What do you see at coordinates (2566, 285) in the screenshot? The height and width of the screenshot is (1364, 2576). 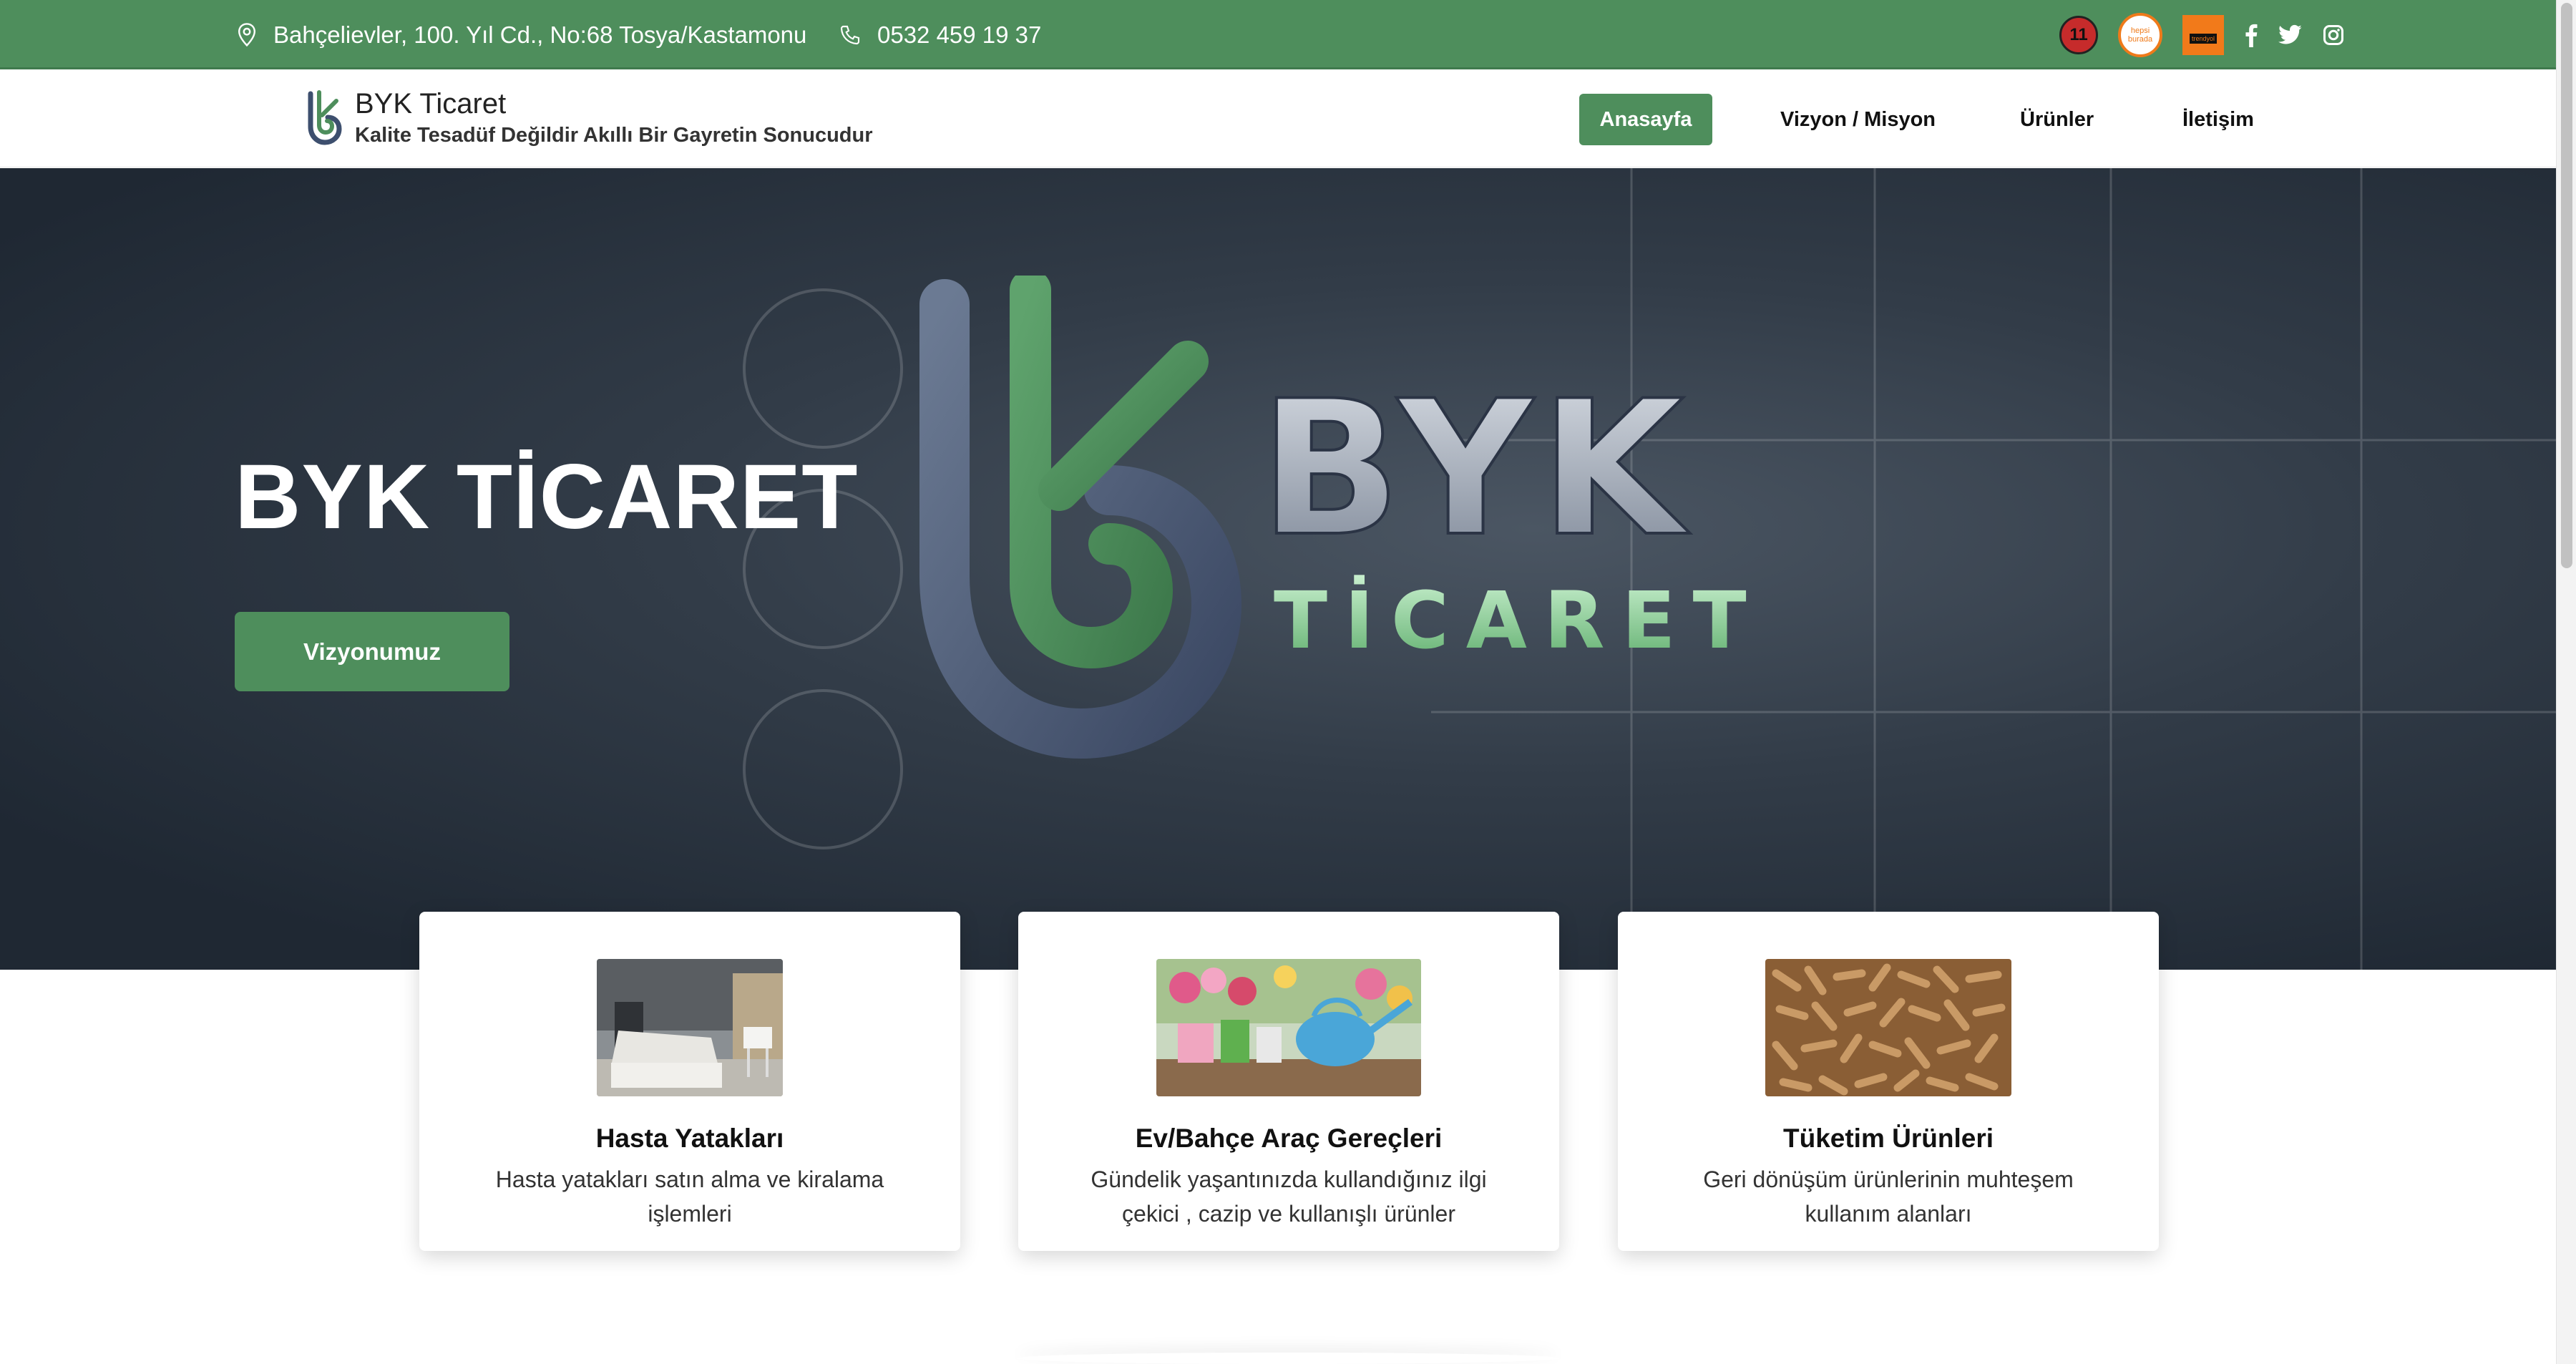 I see `scrollbar-thumb` at bounding box center [2566, 285].